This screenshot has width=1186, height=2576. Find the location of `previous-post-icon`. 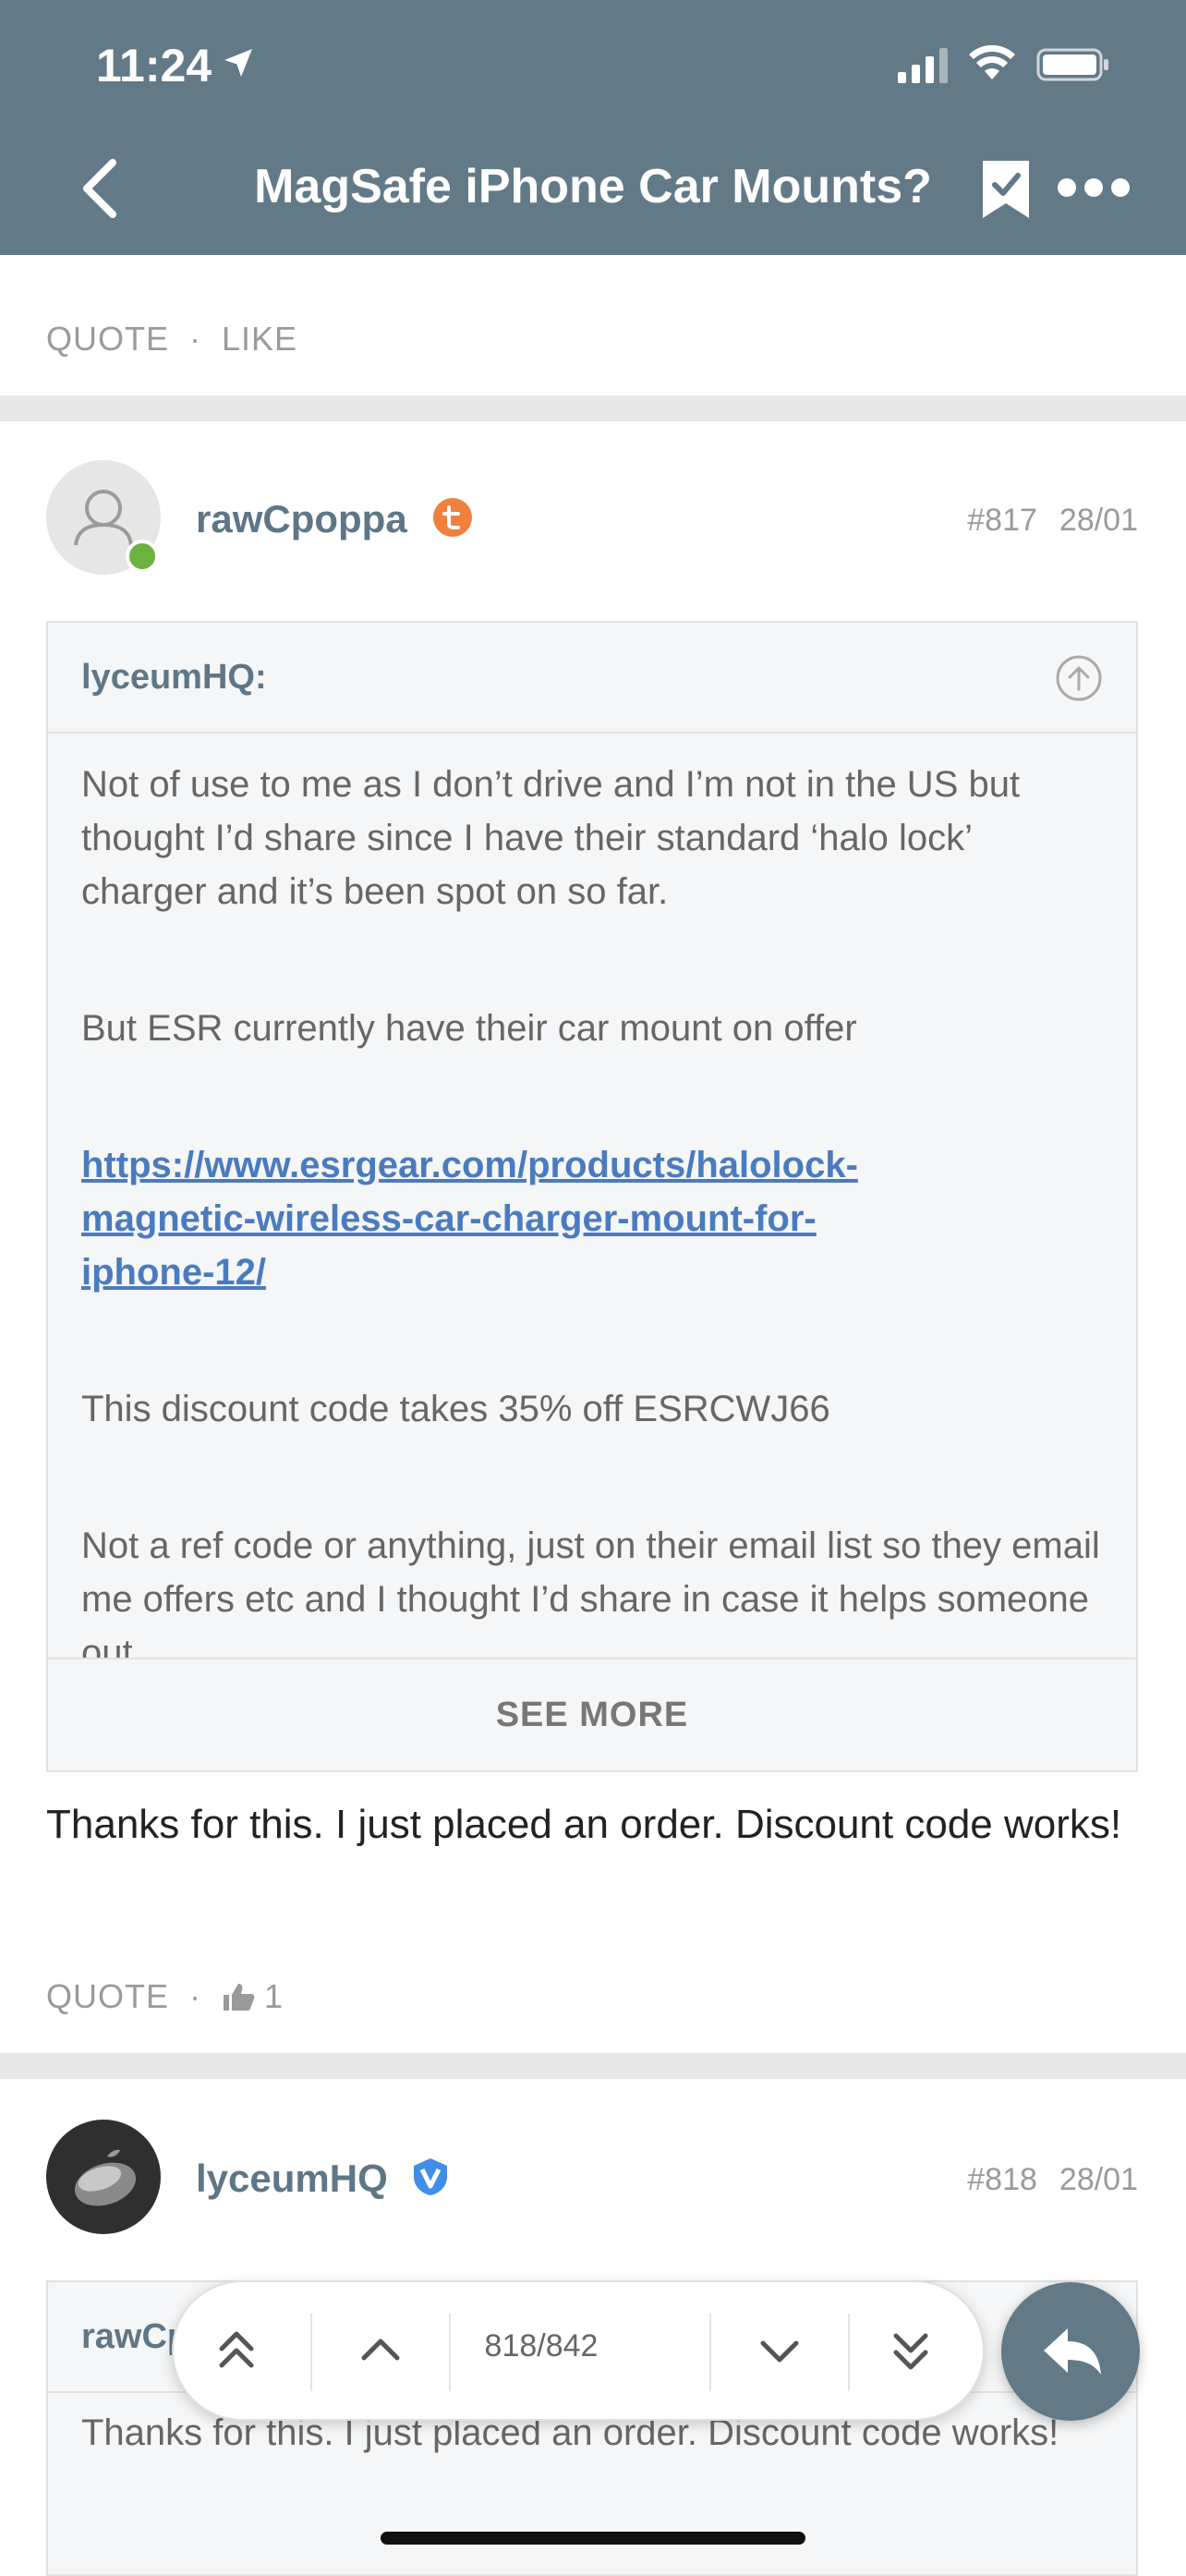

previous-post-icon is located at coordinates (381, 2350).